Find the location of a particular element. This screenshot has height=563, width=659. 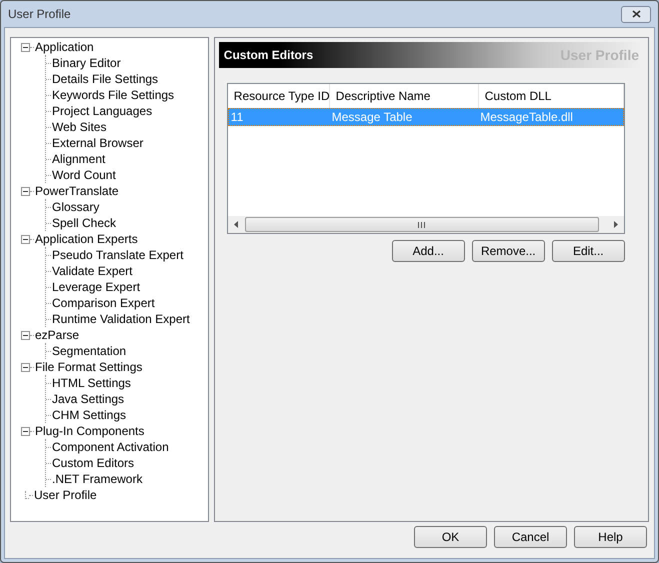

tree-item: External Browser is located at coordinates (97, 143).